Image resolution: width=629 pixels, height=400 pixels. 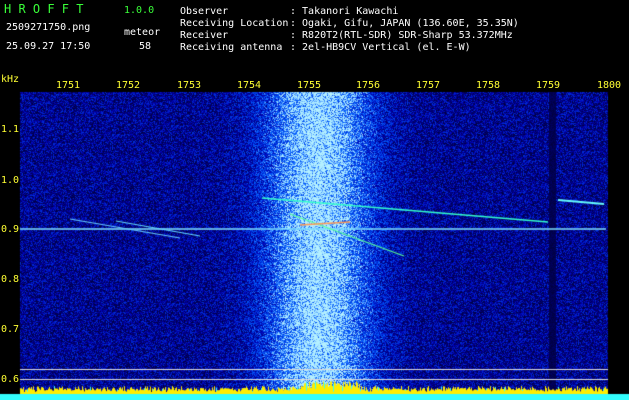 What do you see at coordinates (404, 23) in the screenshot?
I see `location-value: : Ogaki, Gifu, JAPAN (136.60E, 35.35N)` at bounding box center [404, 23].